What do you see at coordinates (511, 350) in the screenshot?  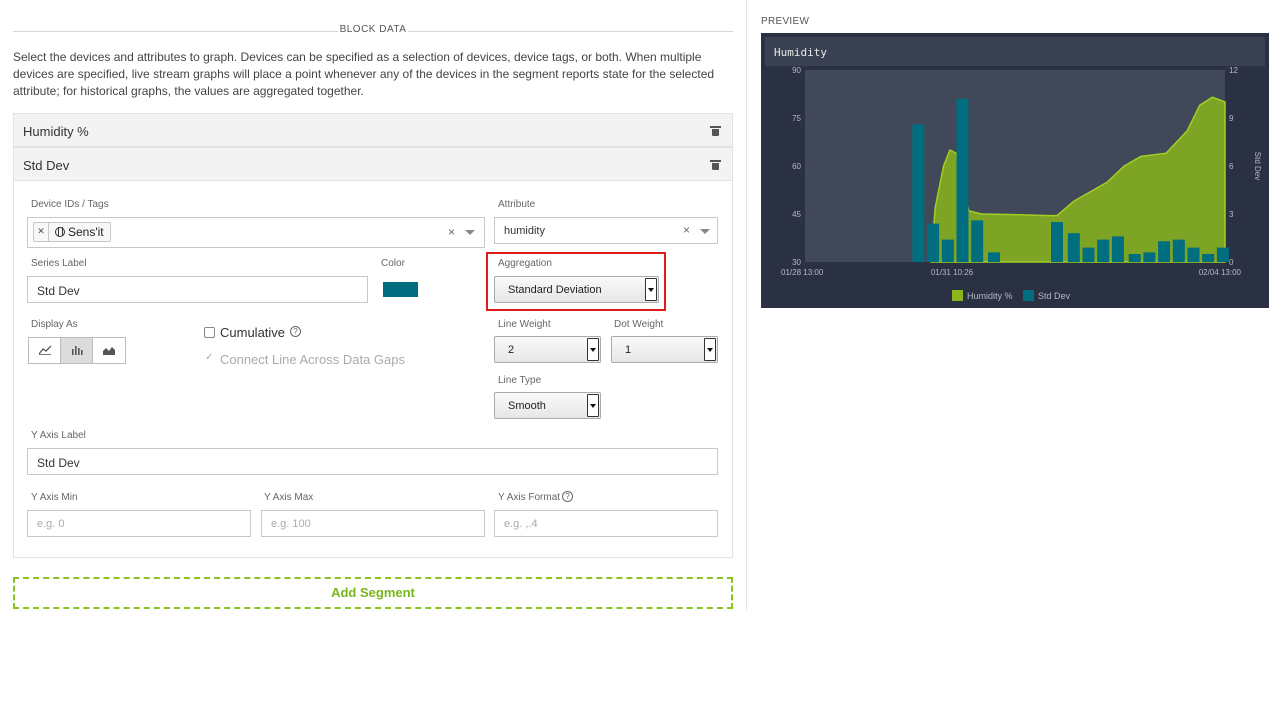 I see `line-weight-value: 2` at bounding box center [511, 350].